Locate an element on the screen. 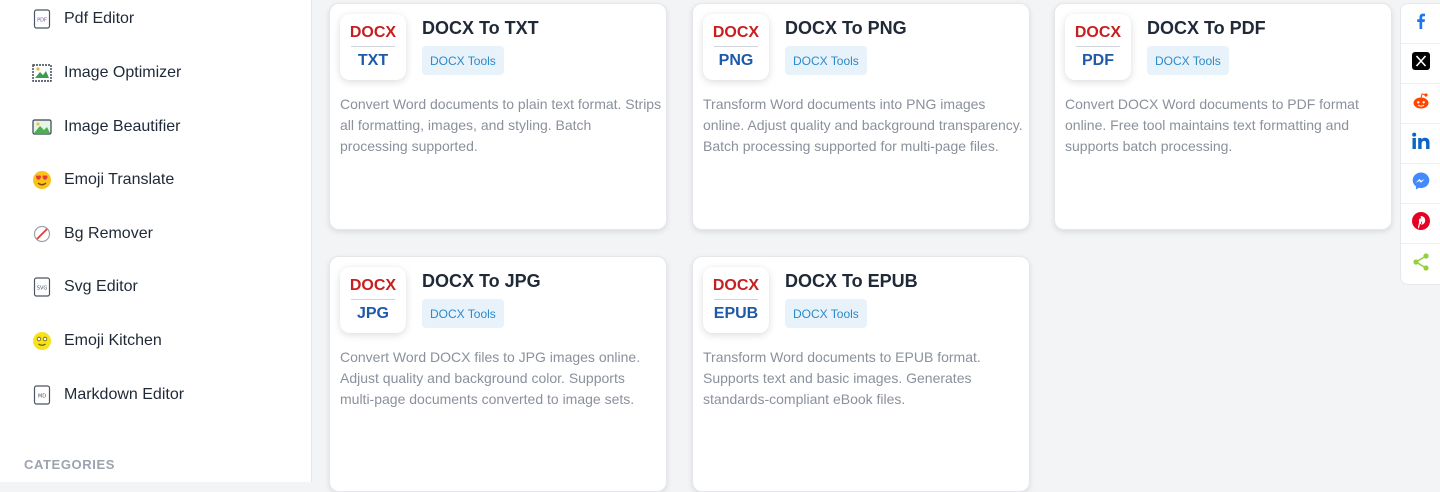  sidebar-item-svg-editor: SVG Svg Editor is located at coordinates (85, 287).